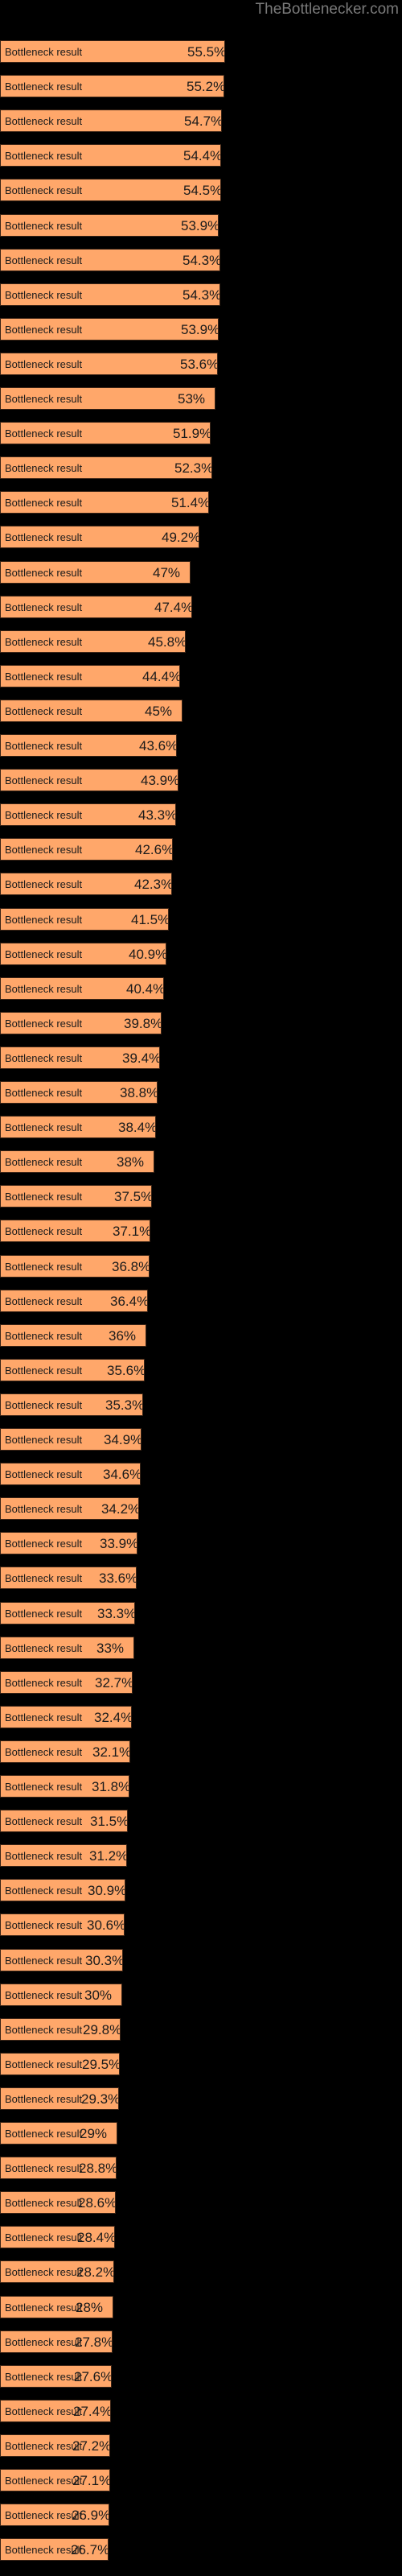 The image size is (402, 2576). I want to click on chart-bar-row: Bottleneck result 30.9%, so click(62, 1890).